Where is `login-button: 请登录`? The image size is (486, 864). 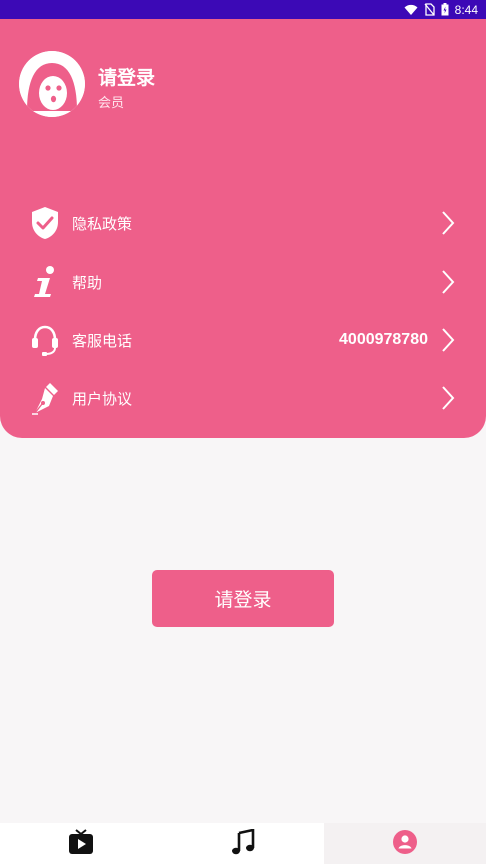
login-button: 请登录 is located at coordinates (243, 598).